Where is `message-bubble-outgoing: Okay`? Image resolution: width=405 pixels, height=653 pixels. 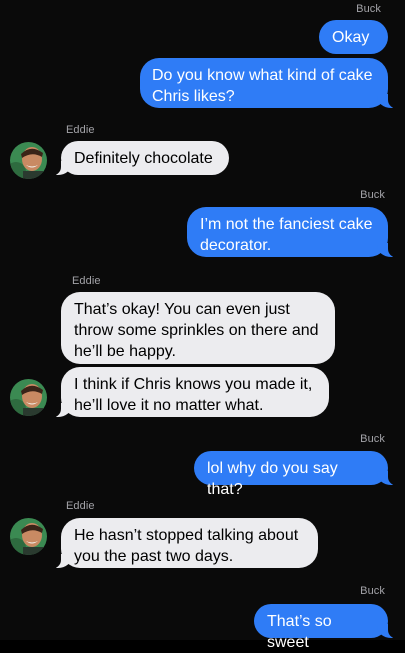 message-bubble-outgoing: Okay is located at coordinates (353, 37).